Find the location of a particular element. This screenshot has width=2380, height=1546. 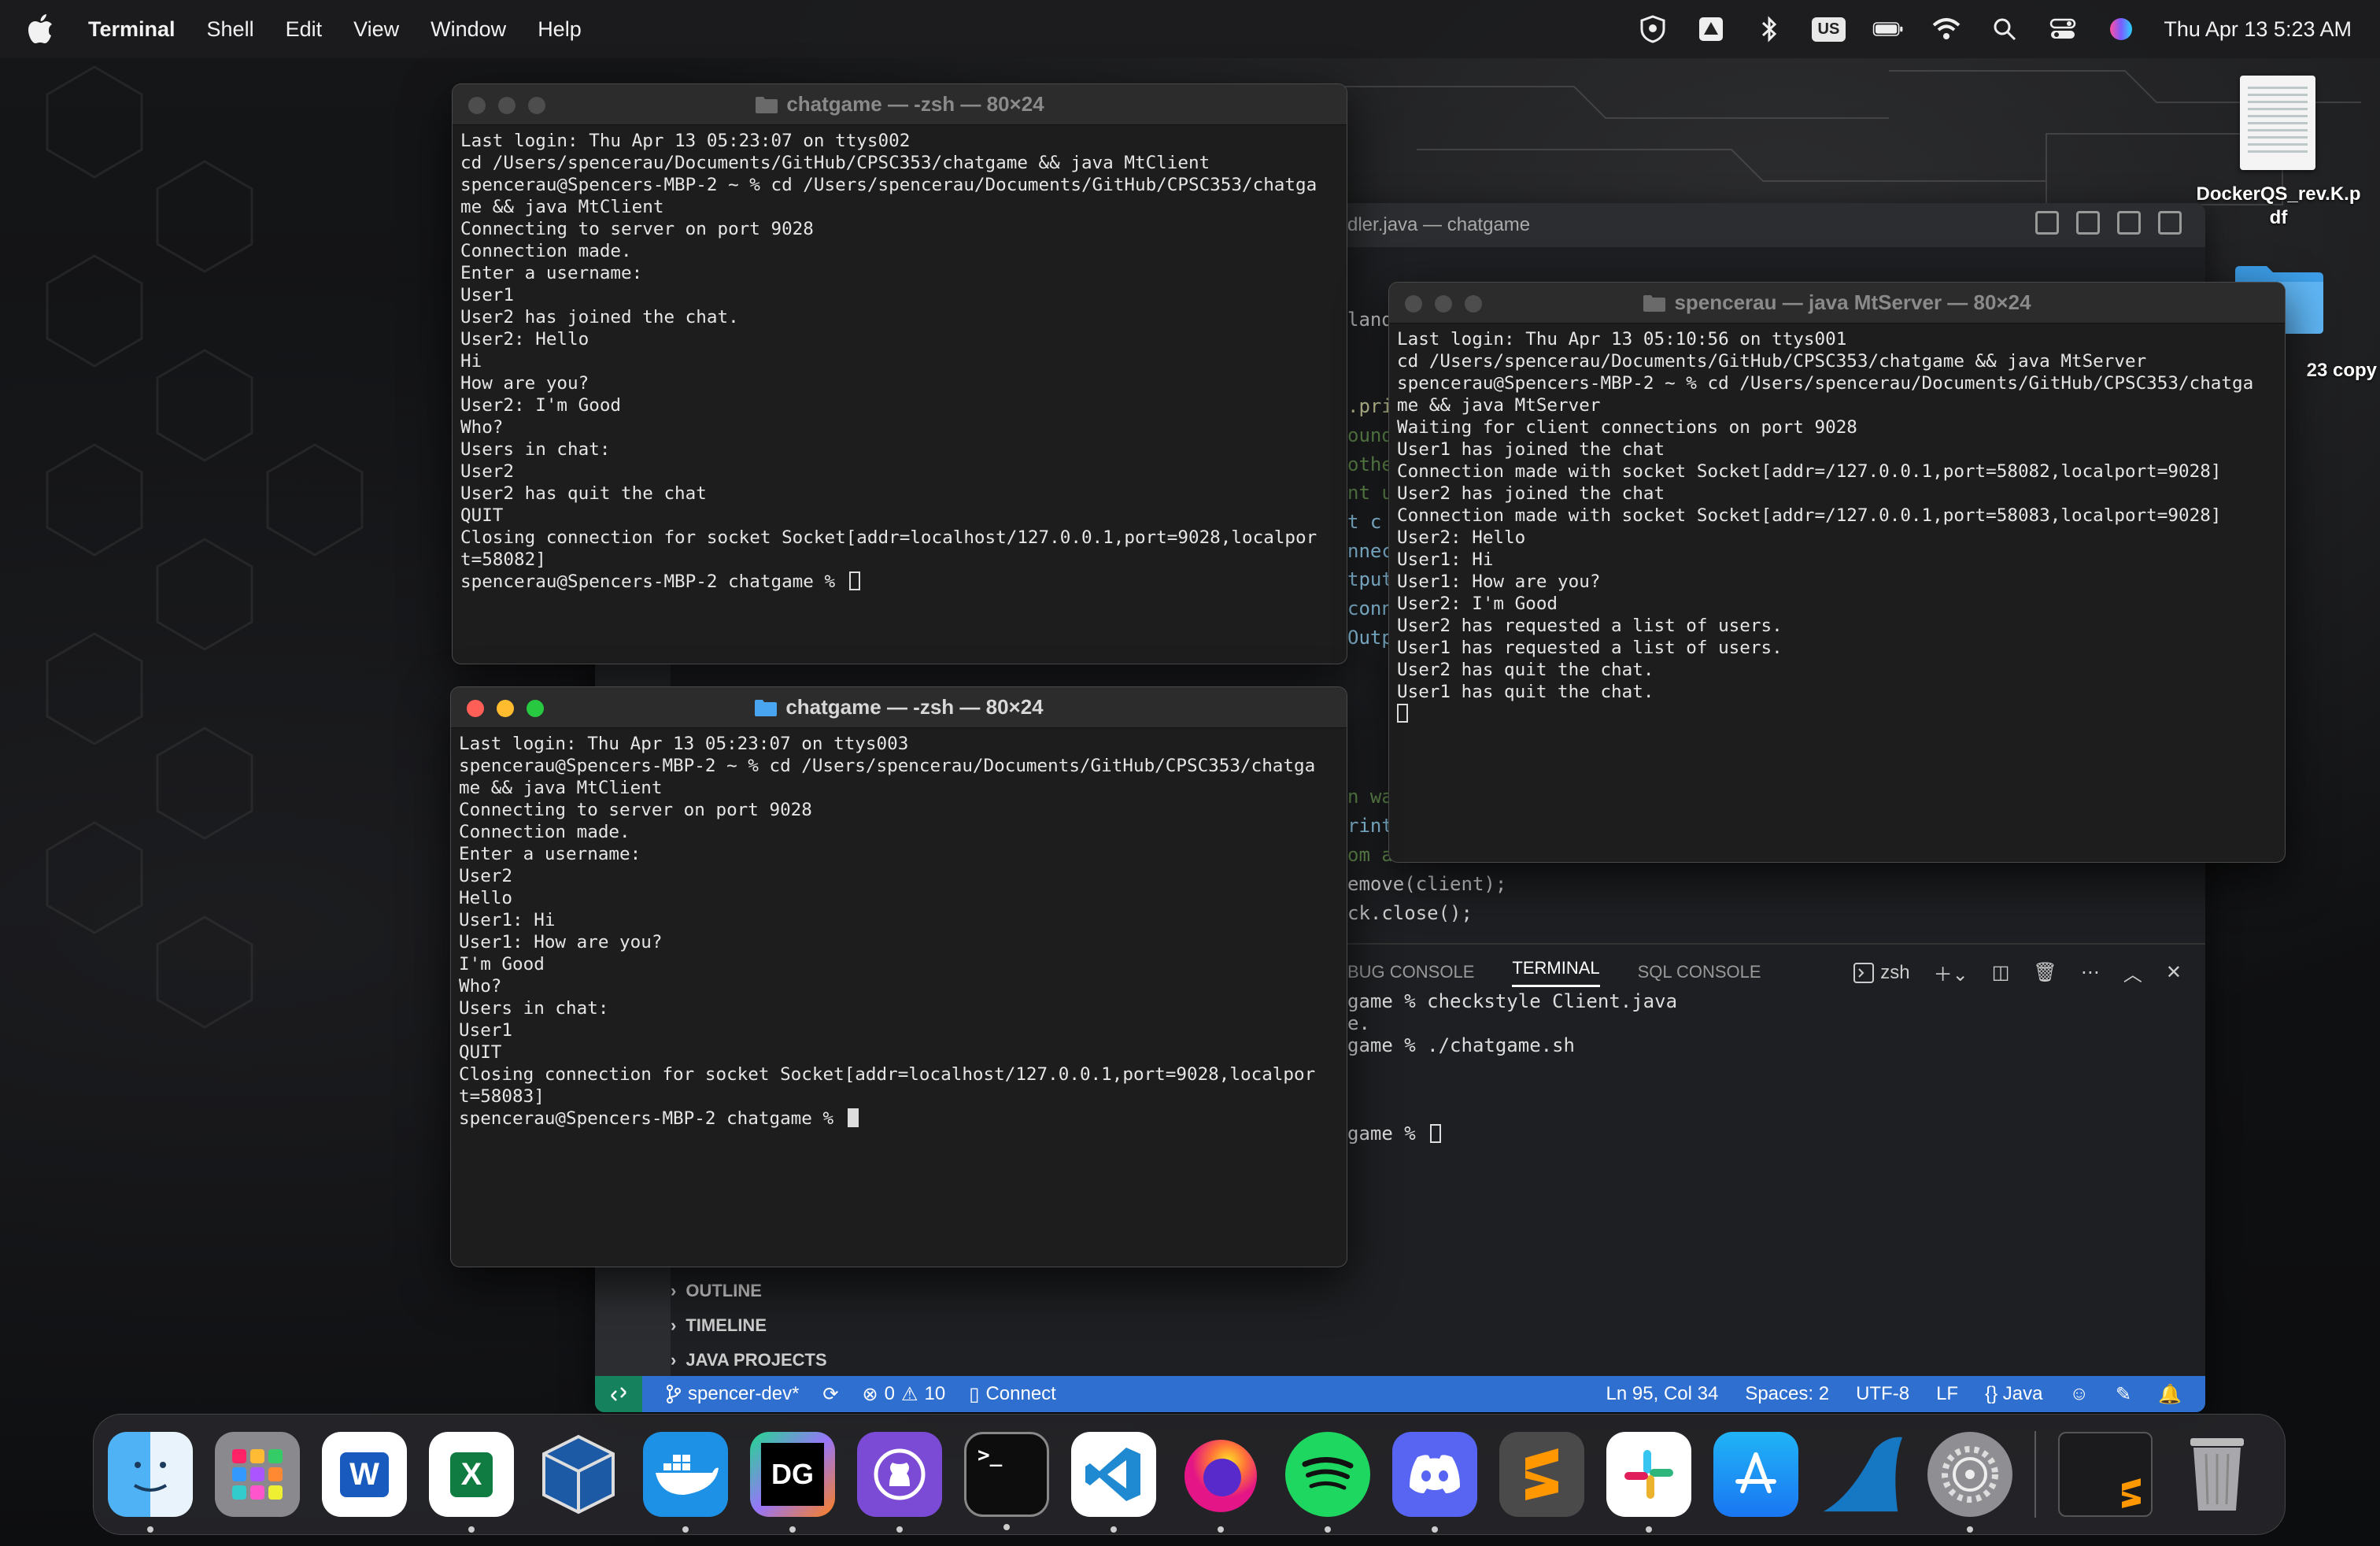

trash-icon is located at coordinates (2217, 1474).